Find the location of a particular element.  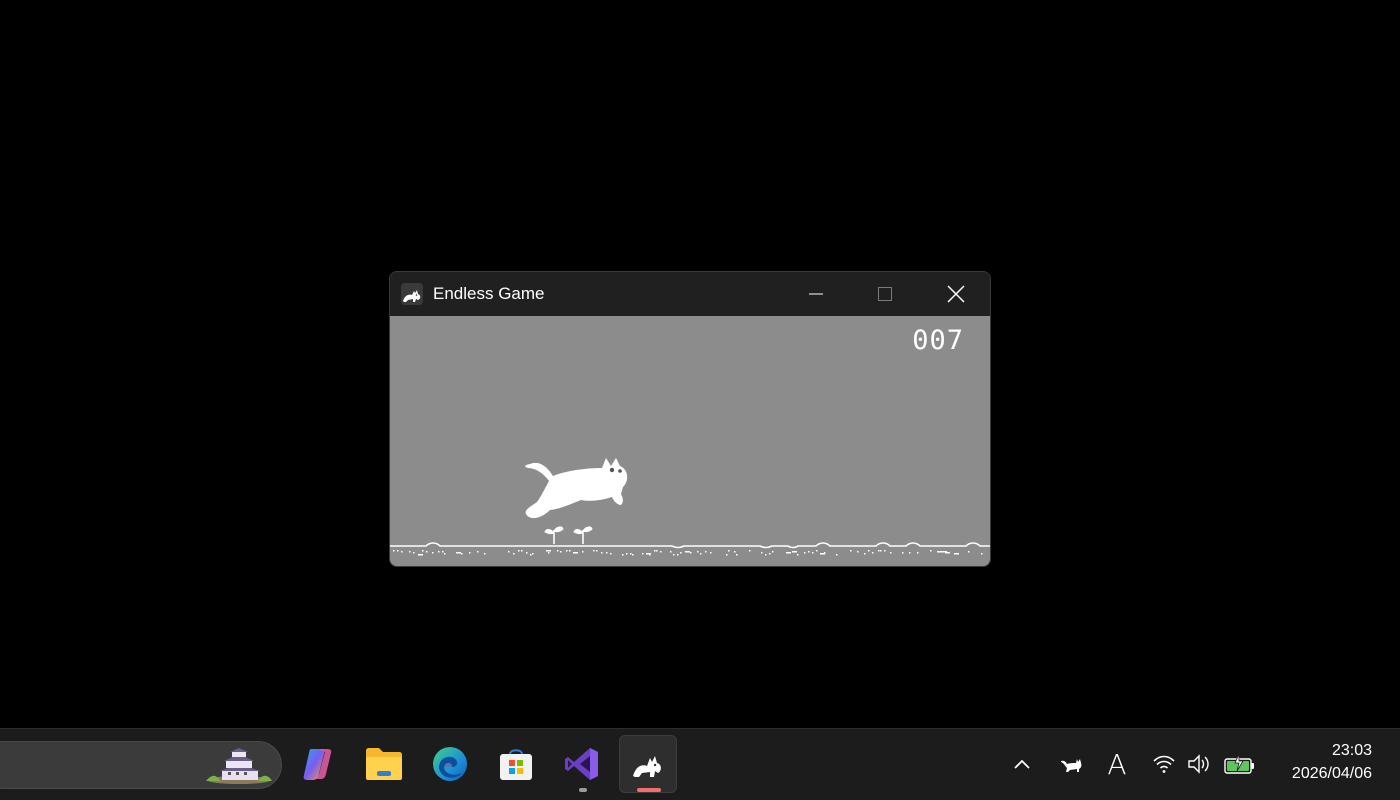

cat-tray-icon is located at coordinates (1071, 765).